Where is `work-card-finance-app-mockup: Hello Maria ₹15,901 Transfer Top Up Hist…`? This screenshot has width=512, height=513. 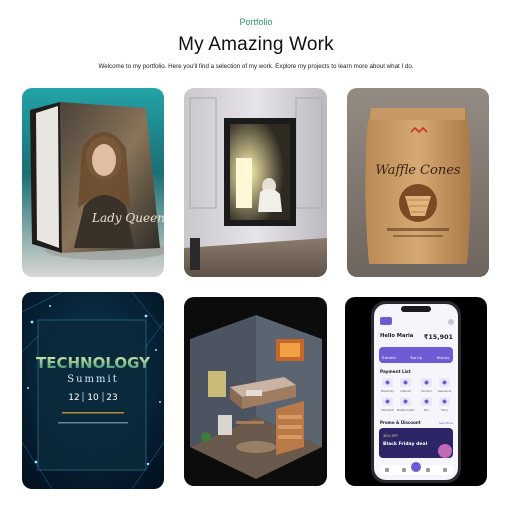 work-card-finance-app-mockup: Hello Maria ₹15,901 Transfer Top Up Hist… is located at coordinates (416, 391).